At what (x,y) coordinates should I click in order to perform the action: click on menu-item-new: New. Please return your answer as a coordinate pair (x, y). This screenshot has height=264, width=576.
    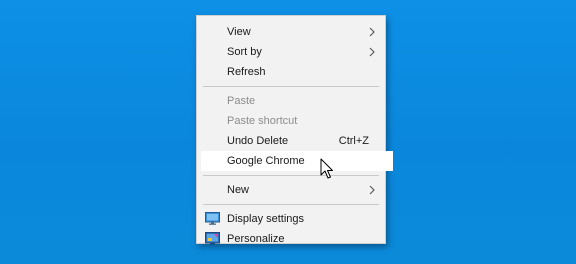
    Looking at the image, I should click on (291, 190).